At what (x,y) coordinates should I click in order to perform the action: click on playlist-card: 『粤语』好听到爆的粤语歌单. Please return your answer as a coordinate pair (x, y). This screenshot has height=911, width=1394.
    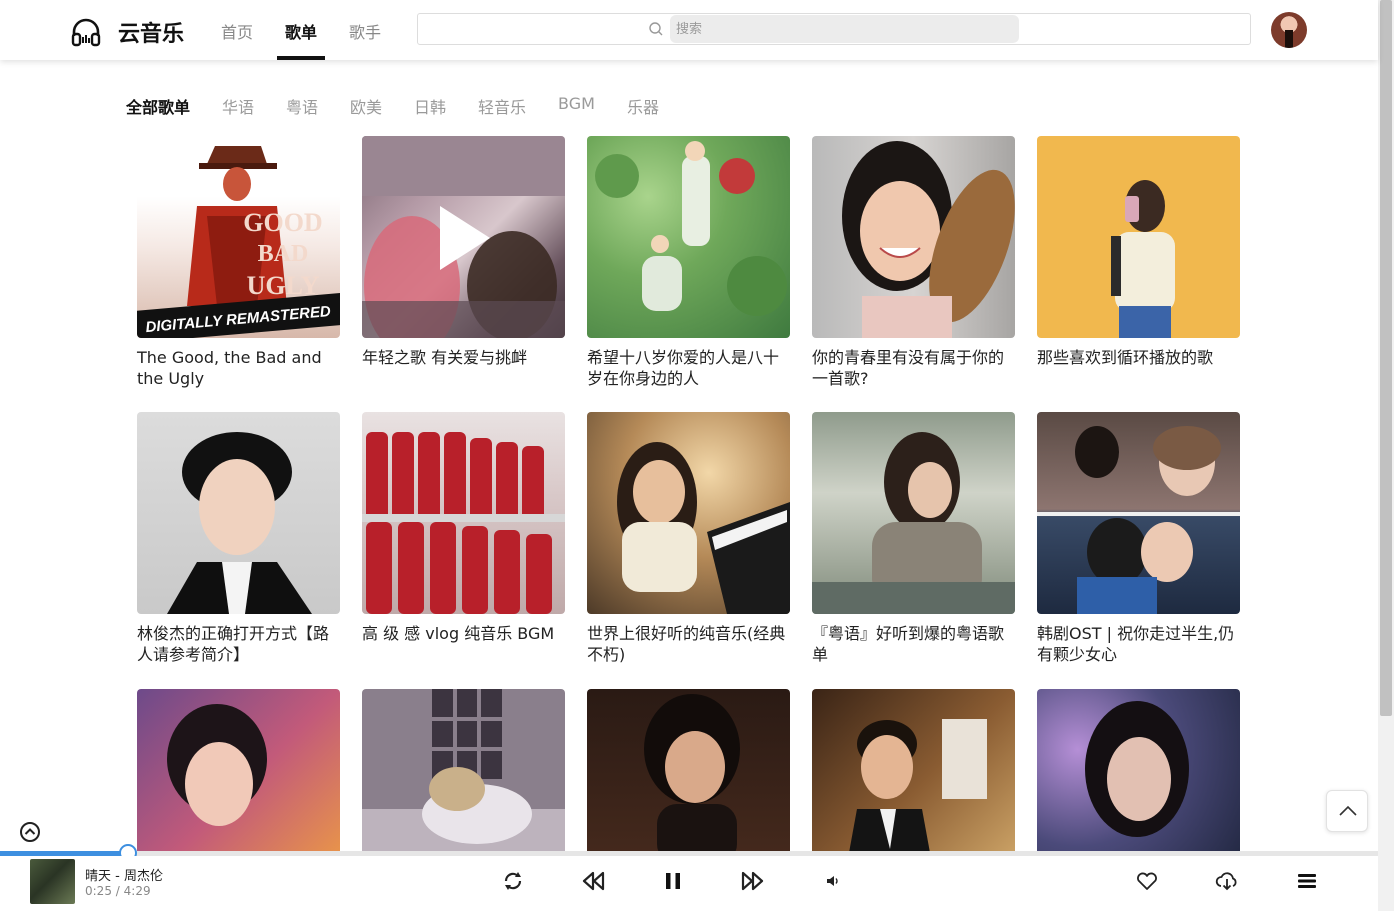
    Looking at the image, I should click on (913, 538).